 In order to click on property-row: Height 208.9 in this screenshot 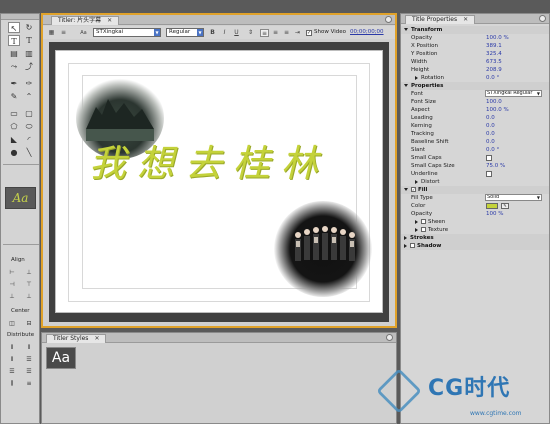, I will do `click(475, 70)`.